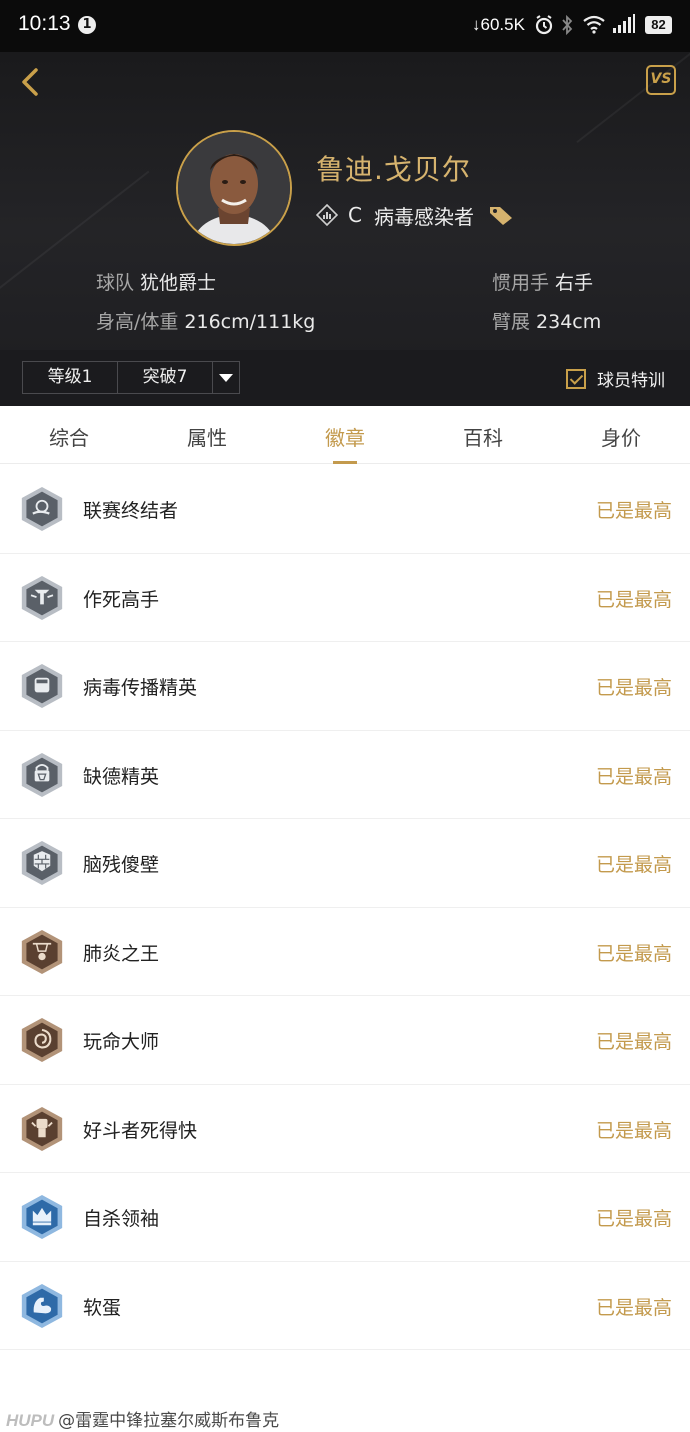  I want to click on alarm-icon, so click(544, 25).